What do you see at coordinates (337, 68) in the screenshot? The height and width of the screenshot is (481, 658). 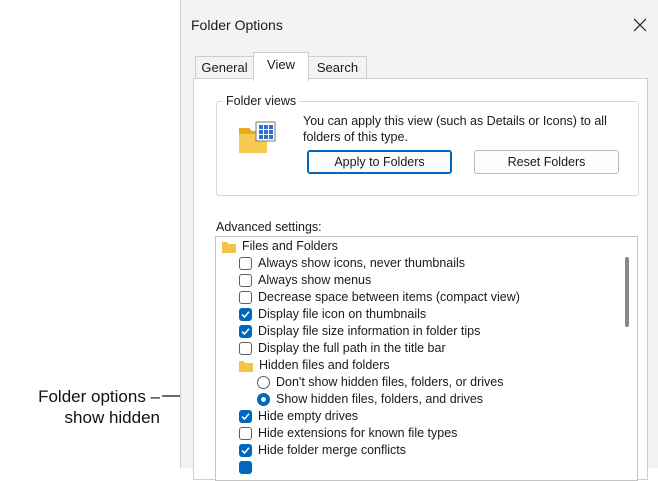 I see `tab-search: Search` at bounding box center [337, 68].